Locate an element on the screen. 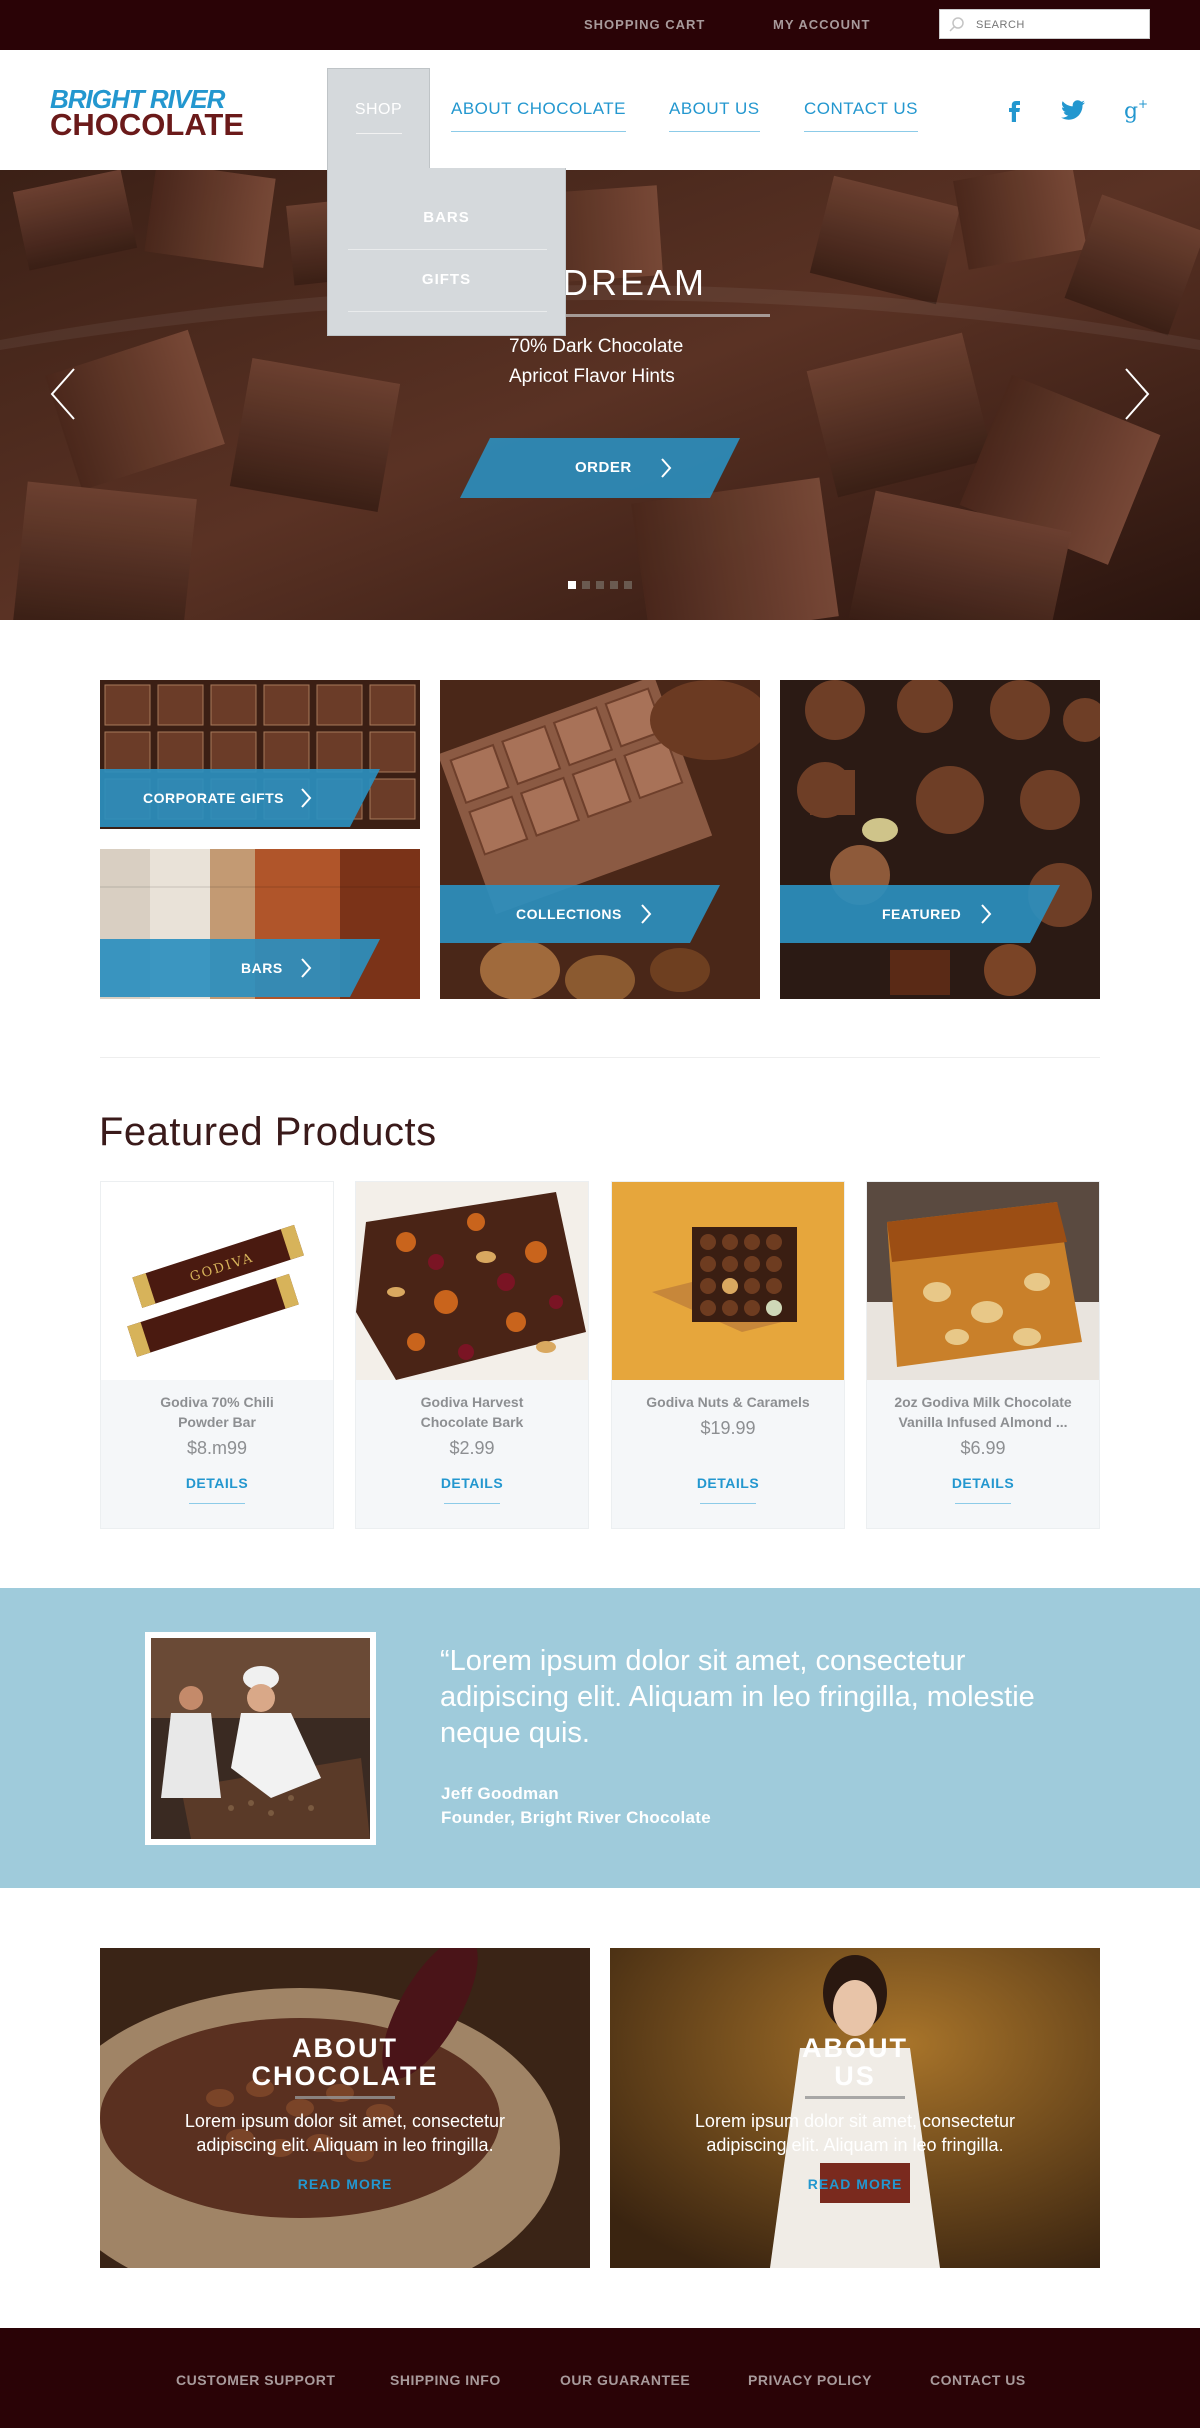 The height and width of the screenshot is (2428, 1200). slider-prev-arrow is located at coordinates (63, 394).